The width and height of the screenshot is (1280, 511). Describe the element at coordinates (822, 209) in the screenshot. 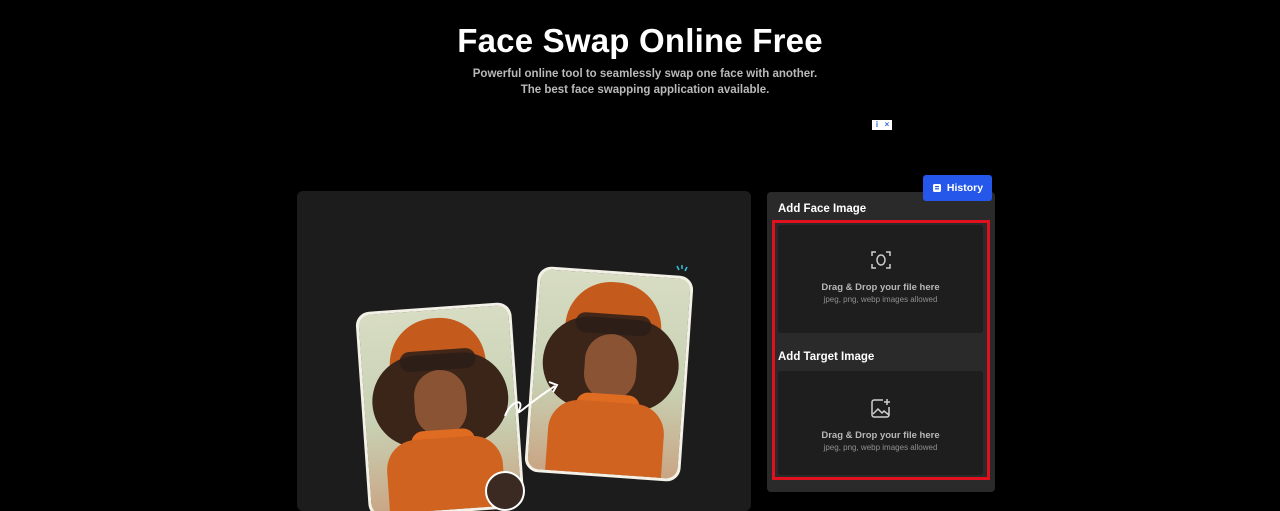

I see `face-image-heading: Add Face Image` at that location.